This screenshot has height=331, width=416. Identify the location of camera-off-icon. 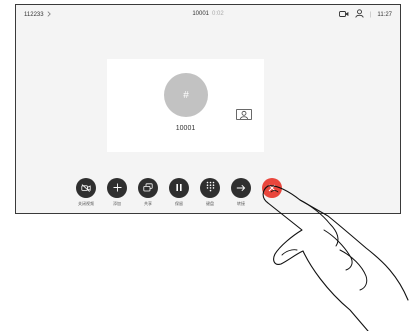
(86, 188).